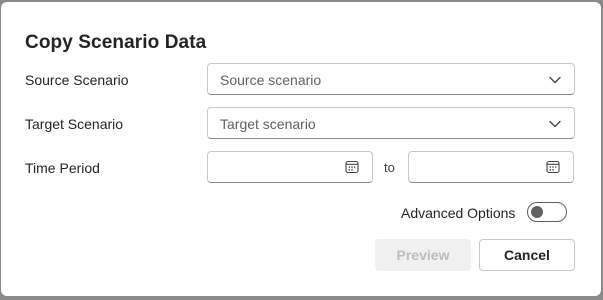  What do you see at coordinates (423, 255) in the screenshot?
I see `preview-button: Preview` at bounding box center [423, 255].